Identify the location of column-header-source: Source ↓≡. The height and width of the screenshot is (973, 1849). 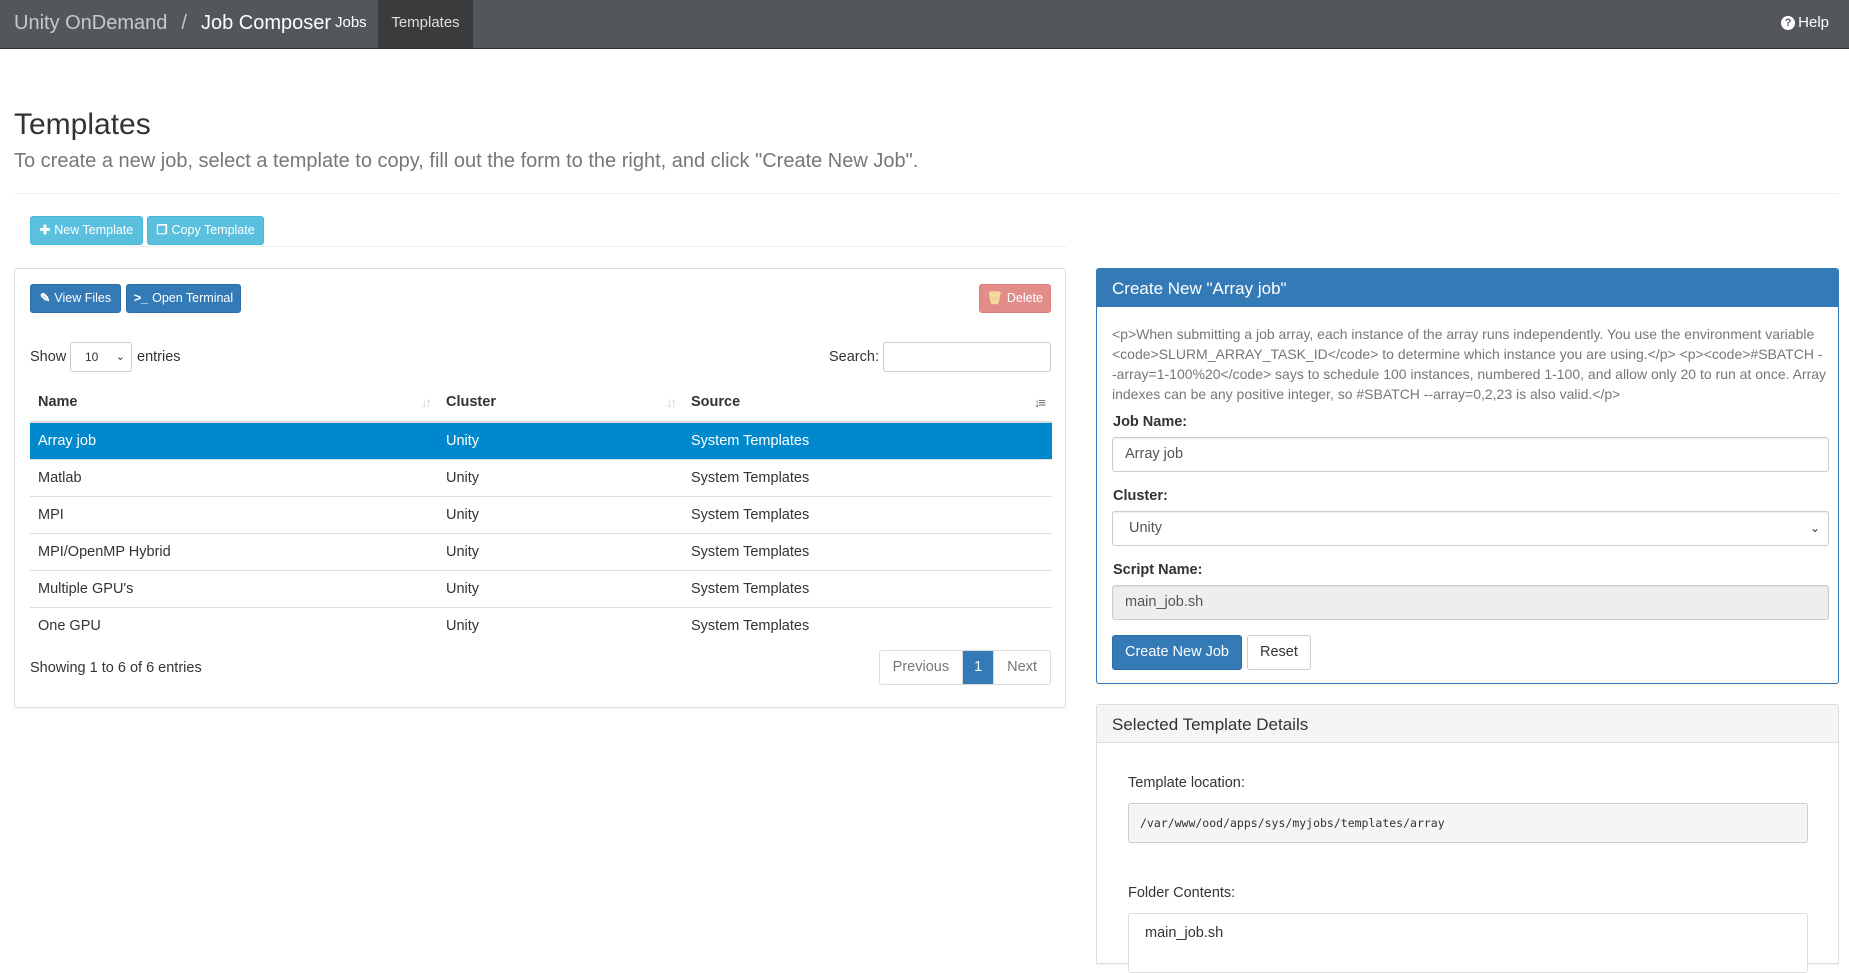
(867, 403).